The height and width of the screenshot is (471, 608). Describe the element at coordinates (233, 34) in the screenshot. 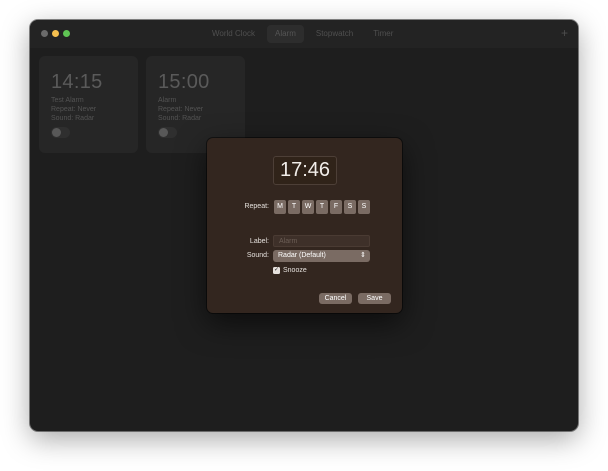

I see `tab-world-clock: World Clock` at that location.